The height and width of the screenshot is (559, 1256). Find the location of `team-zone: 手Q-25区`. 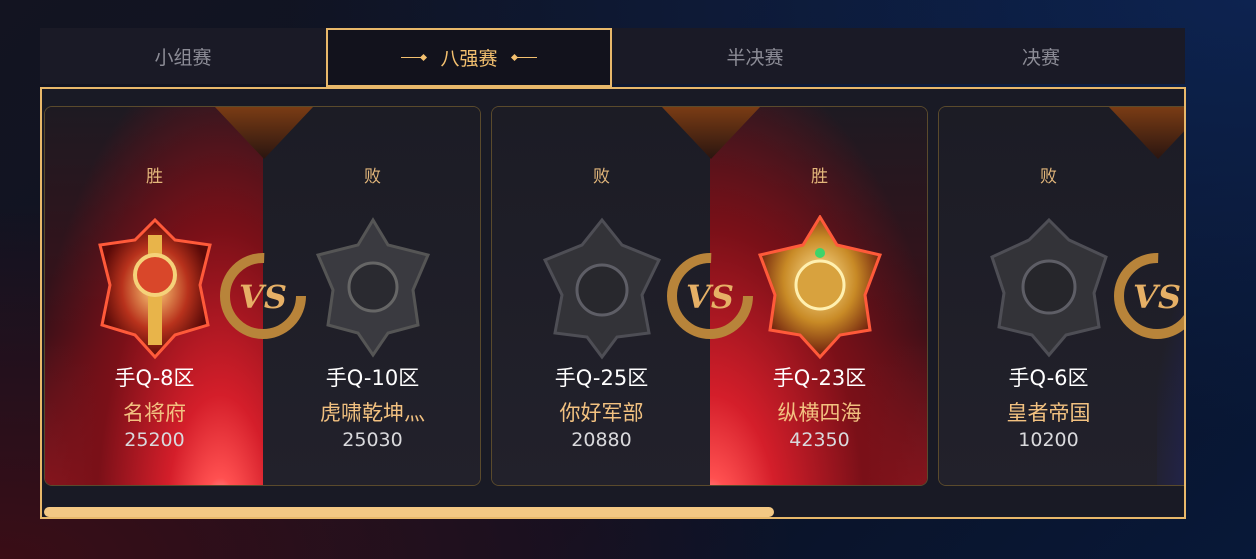

team-zone: 手Q-25区 is located at coordinates (601, 378).